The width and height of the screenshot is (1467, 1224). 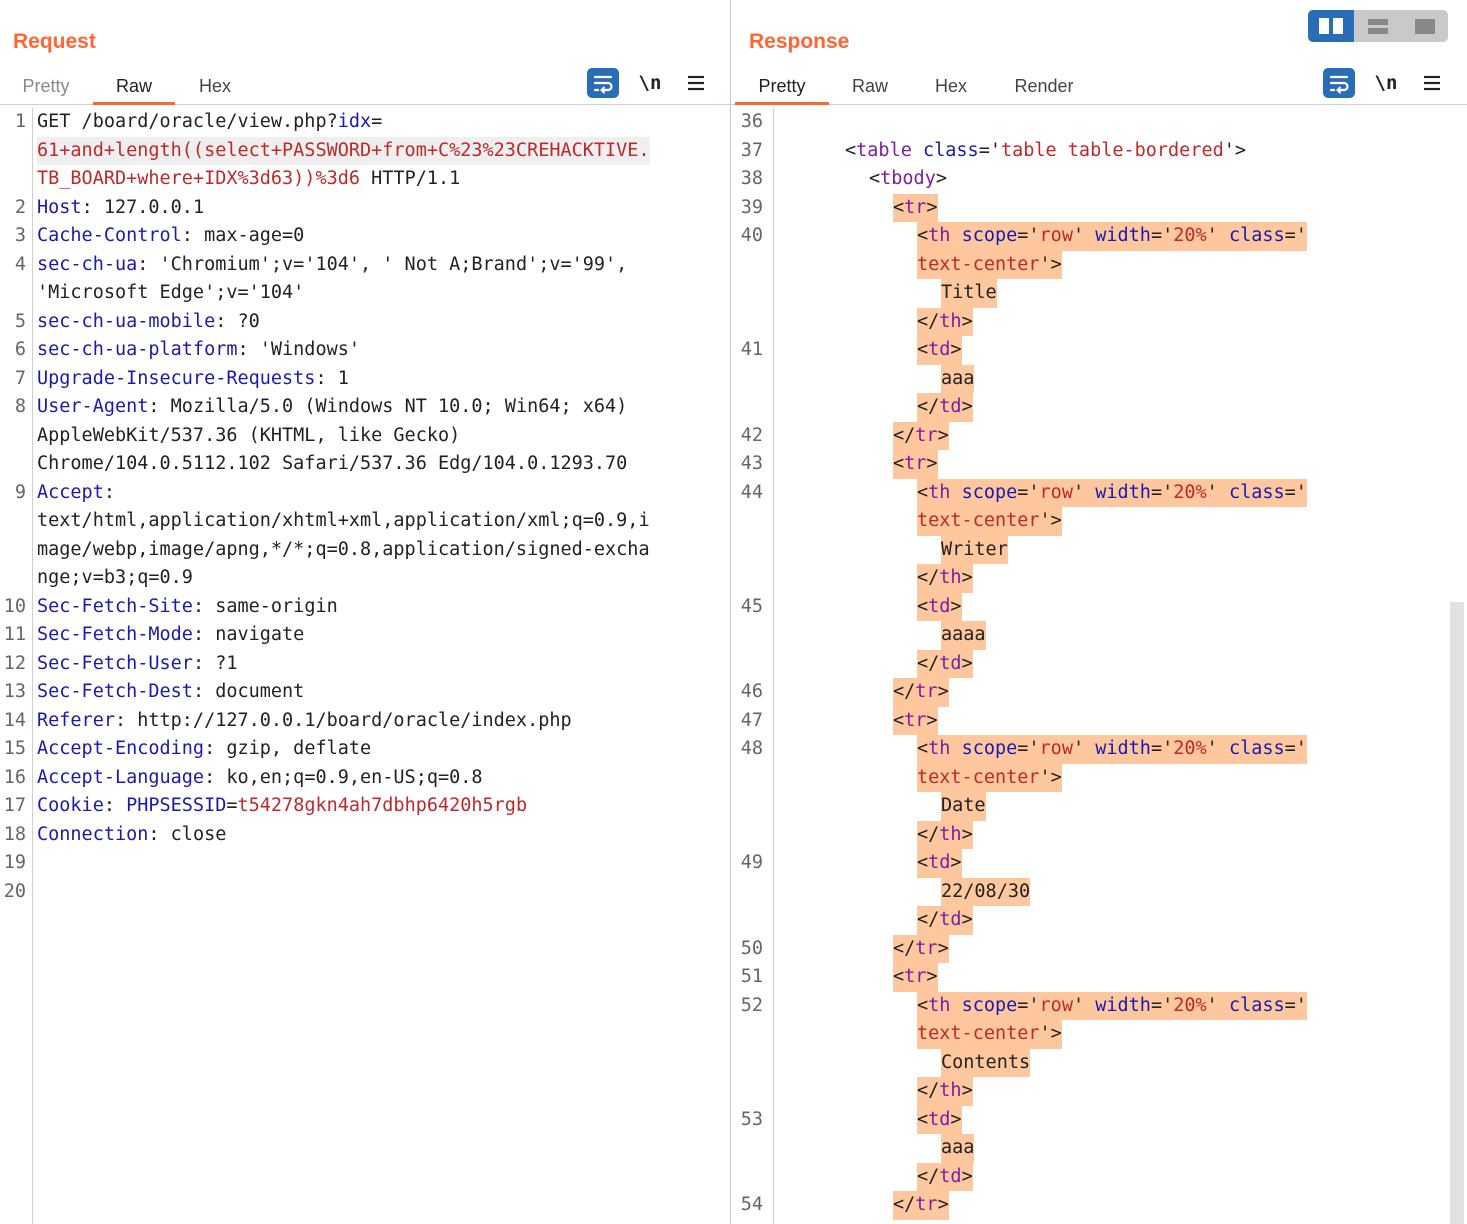 What do you see at coordinates (193, 379) in the screenshot?
I see `code-text: Upgrade-Insecure-Requests: 1` at bounding box center [193, 379].